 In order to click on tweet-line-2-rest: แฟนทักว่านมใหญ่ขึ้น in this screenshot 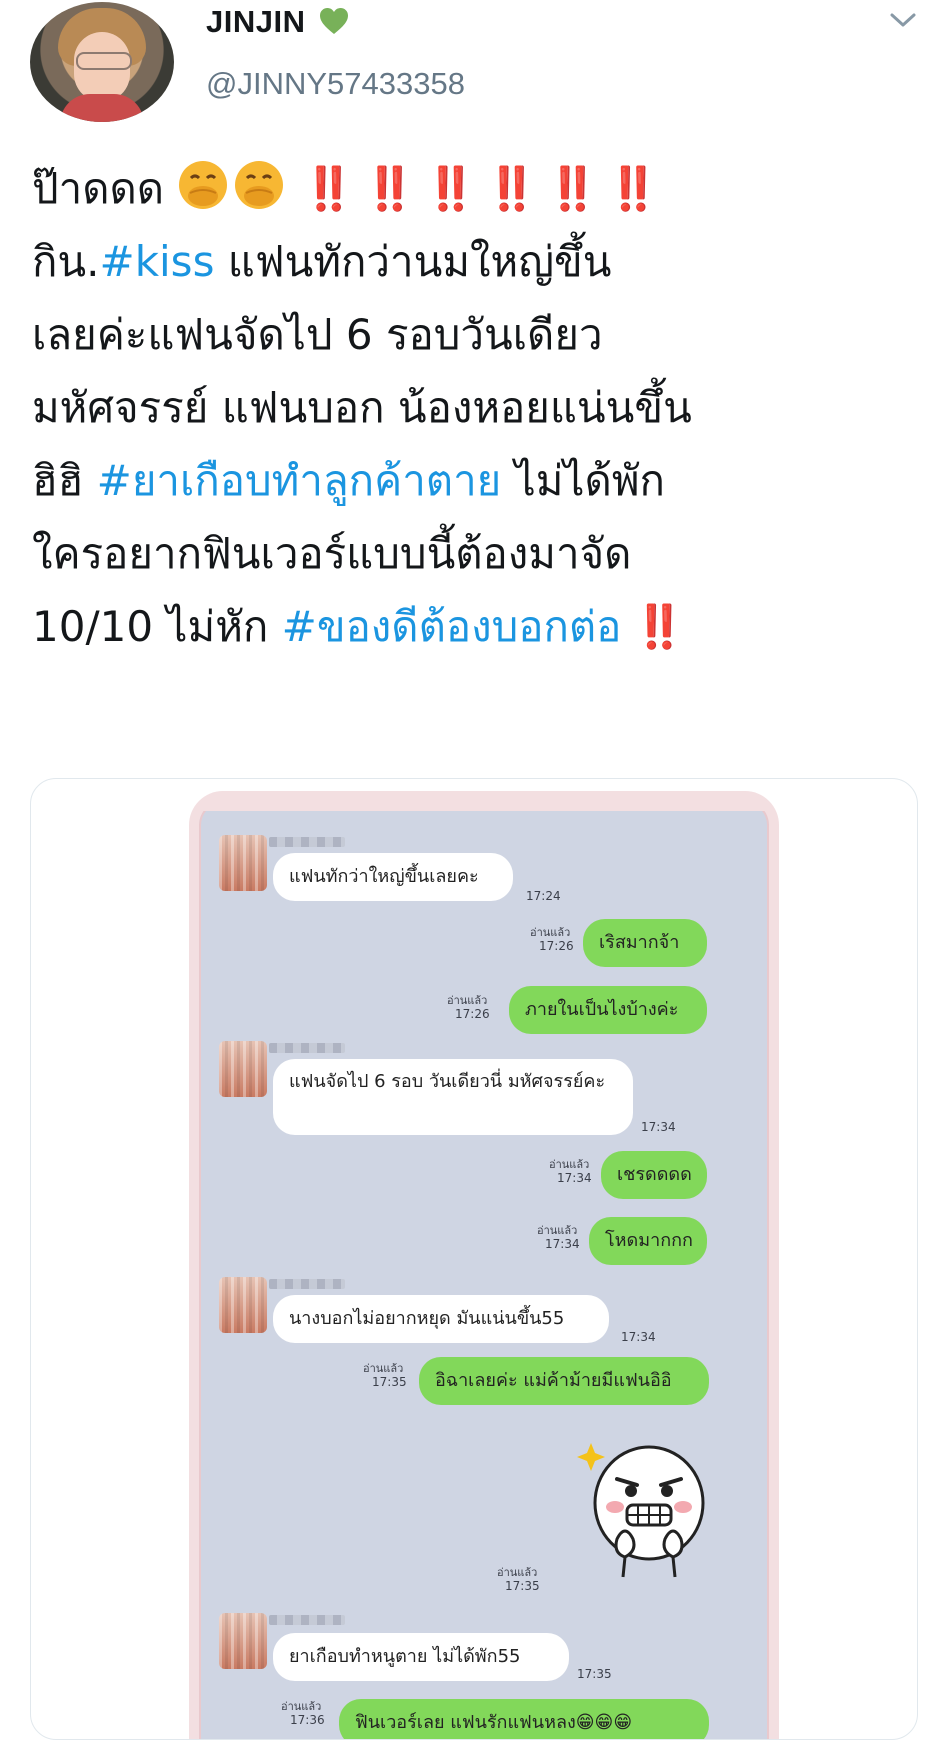, I will do `click(413, 261)`.